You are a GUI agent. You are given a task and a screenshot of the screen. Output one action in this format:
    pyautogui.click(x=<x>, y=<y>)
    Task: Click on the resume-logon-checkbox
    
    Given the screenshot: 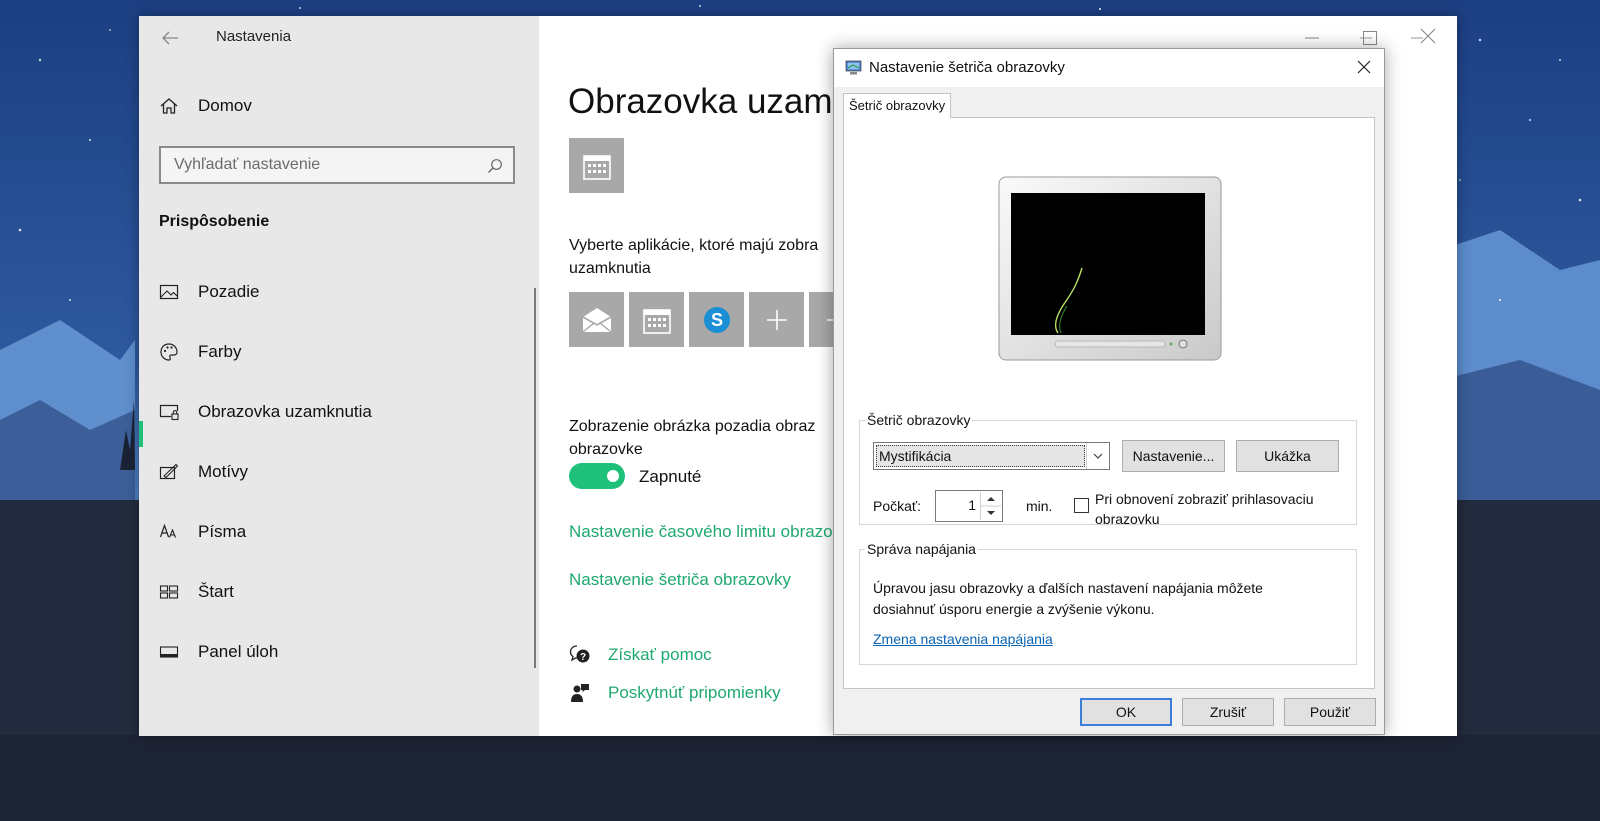 What is the action you would take?
    pyautogui.click(x=1081, y=505)
    